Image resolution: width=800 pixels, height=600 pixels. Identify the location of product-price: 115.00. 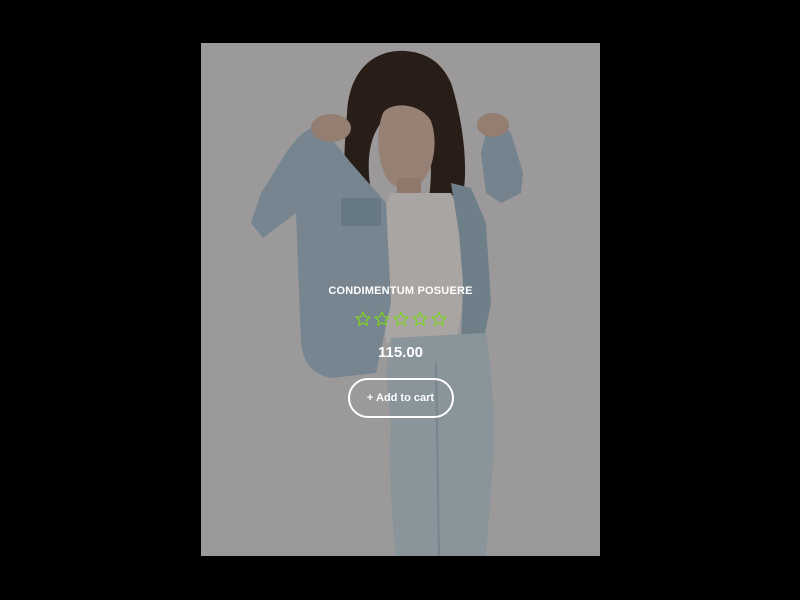
(400, 352).